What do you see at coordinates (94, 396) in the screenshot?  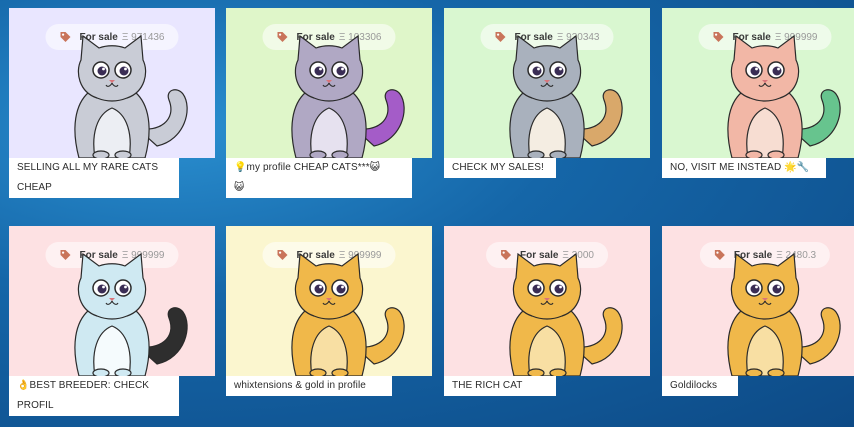 I see `listing-caption: 👌BEST BREEDER: CHECK PROFIL` at bounding box center [94, 396].